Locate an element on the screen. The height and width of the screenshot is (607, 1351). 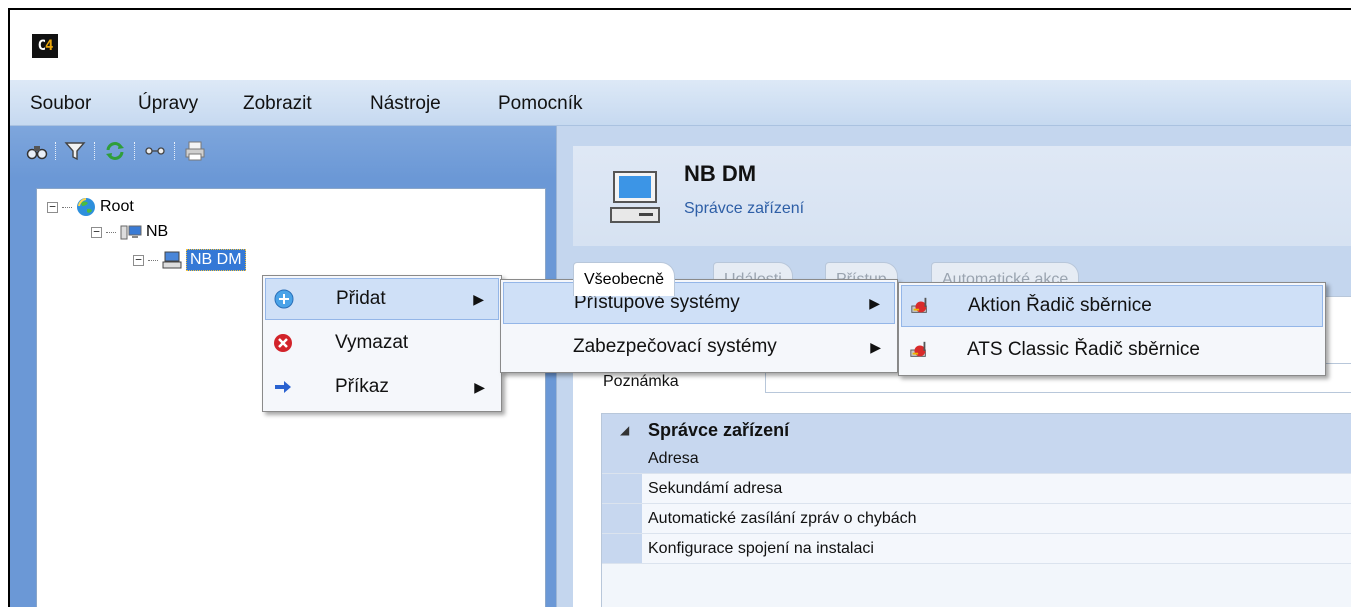
property-row-sekundarni-adresa: Sekundámí adresa is located at coordinates (976, 489).